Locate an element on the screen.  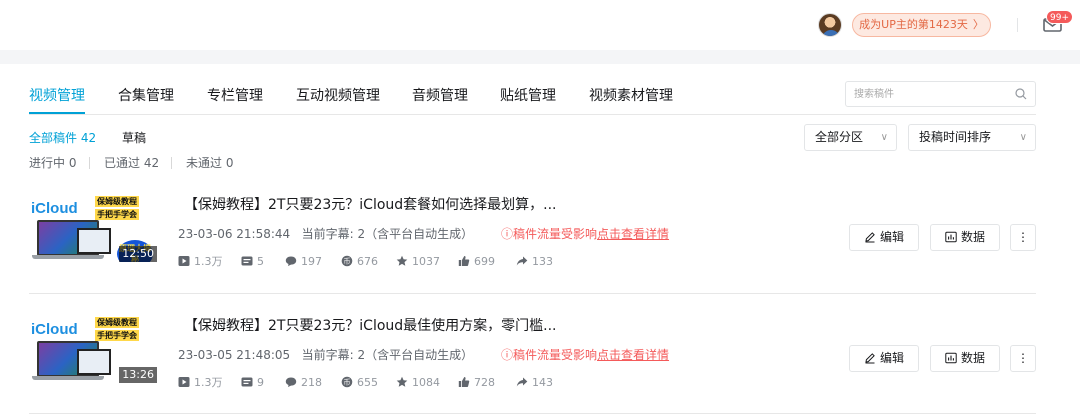
svg-text: 币 is located at coordinates (347, 383).